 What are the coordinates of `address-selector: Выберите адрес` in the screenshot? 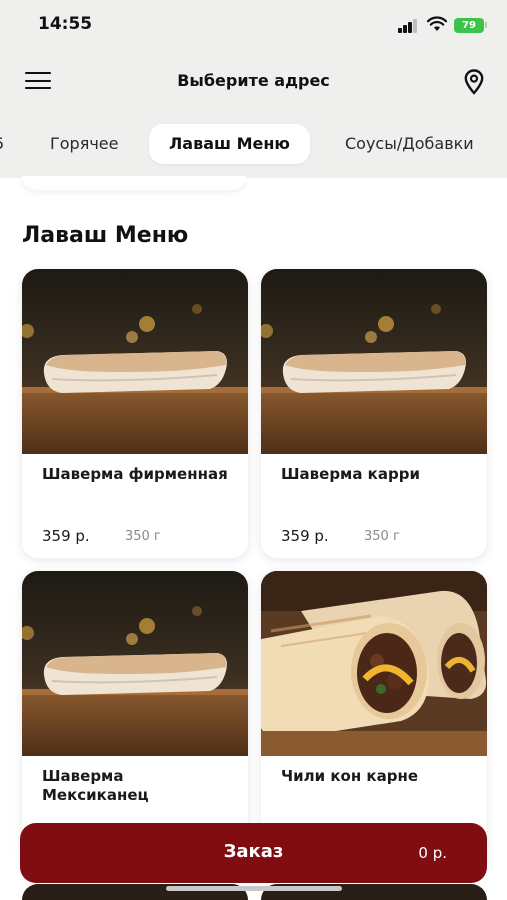 It's located at (253, 80).